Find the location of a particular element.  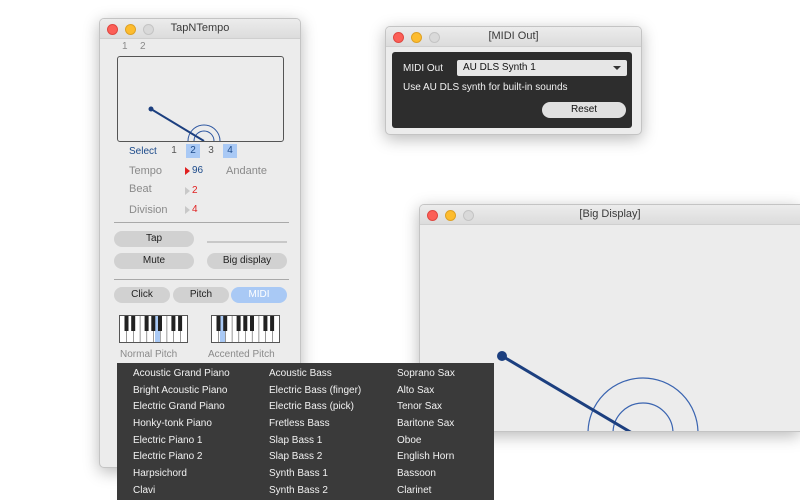

pendulum-arm is located at coordinates (177, 124).